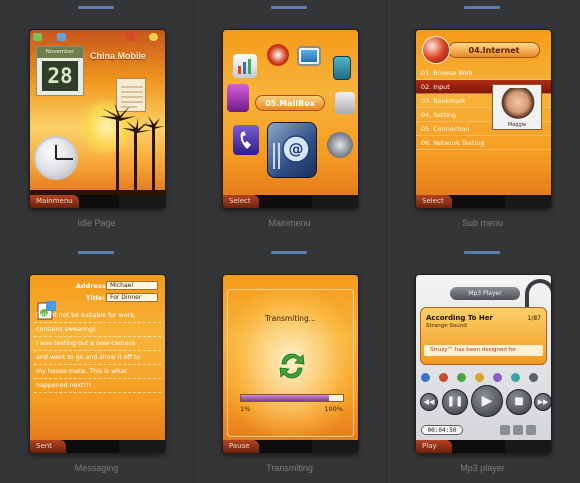  Describe the element at coordinates (479, 377) in the screenshot. I see `equalizer-icon` at that location.